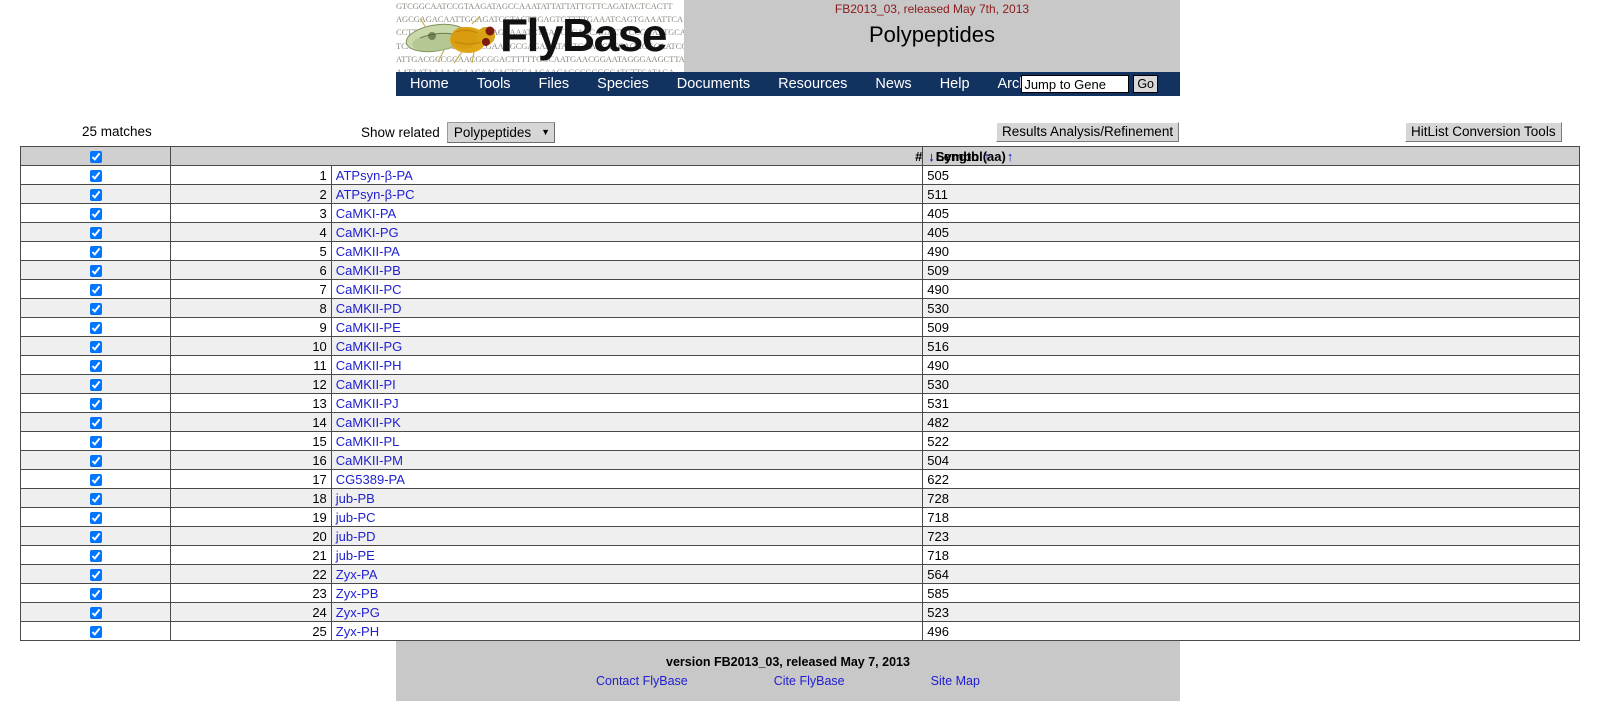  Describe the element at coordinates (369, 308) in the screenshot. I see `polypeptide-symbol-link: CaMKII-PD` at that location.